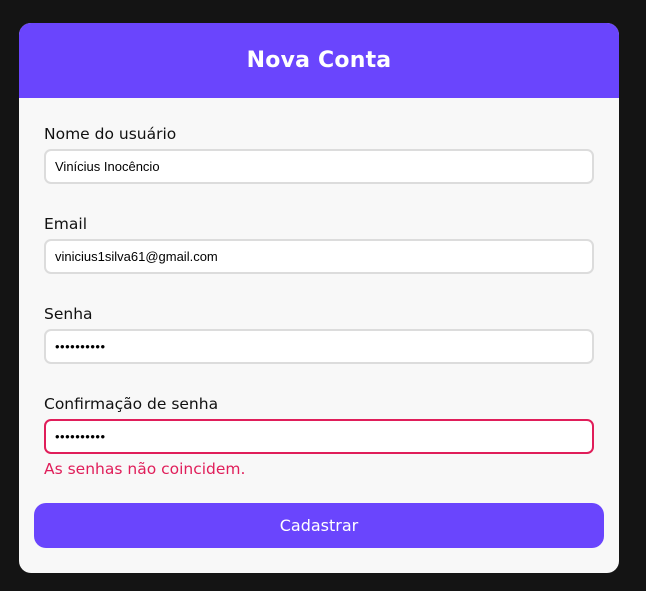  Describe the element at coordinates (319, 166) in the screenshot. I see `username-input` at that location.